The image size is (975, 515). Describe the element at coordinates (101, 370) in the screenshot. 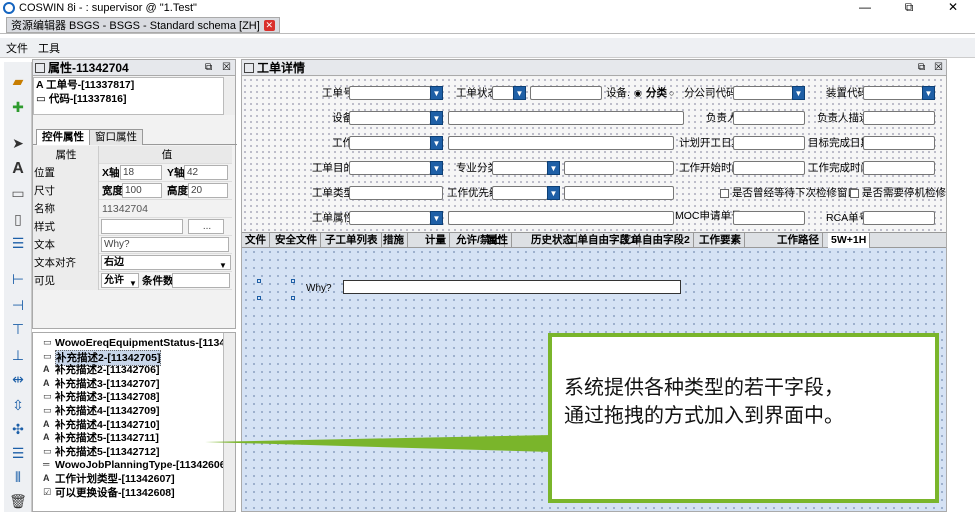

I see `tree-item: A 补充描述2-[11342706]` at that location.